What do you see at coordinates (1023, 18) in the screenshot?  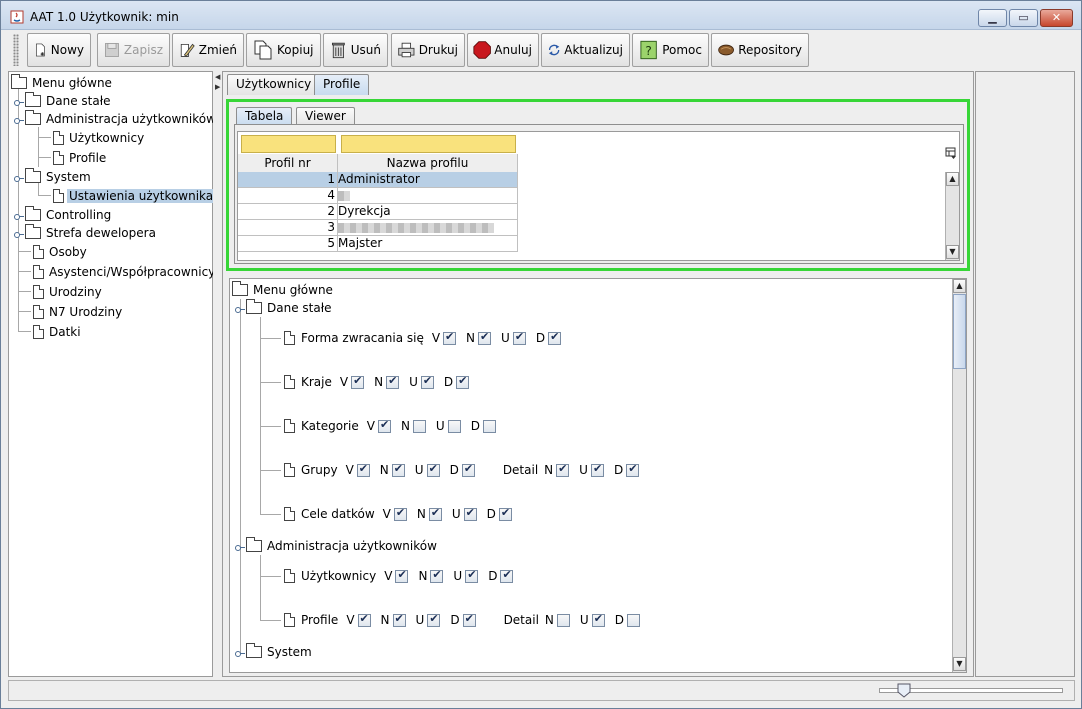 I see `maximize-button: ▭` at bounding box center [1023, 18].